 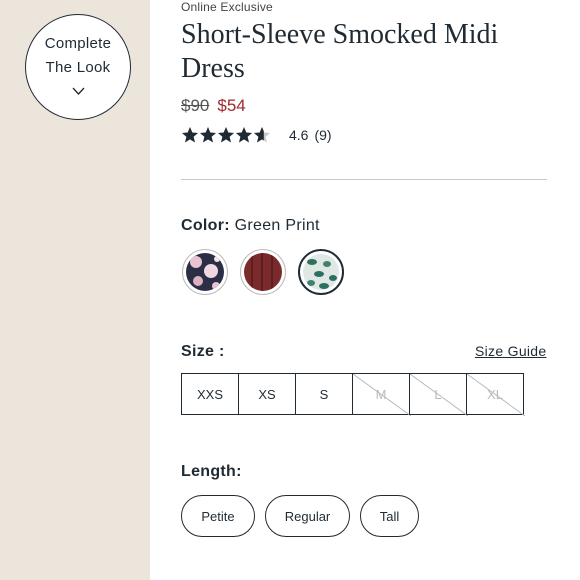 What do you see at coordinates (389, 516) in the screenshot?
I see `length-tall-button: Tall` at bounding box center [389, 516].